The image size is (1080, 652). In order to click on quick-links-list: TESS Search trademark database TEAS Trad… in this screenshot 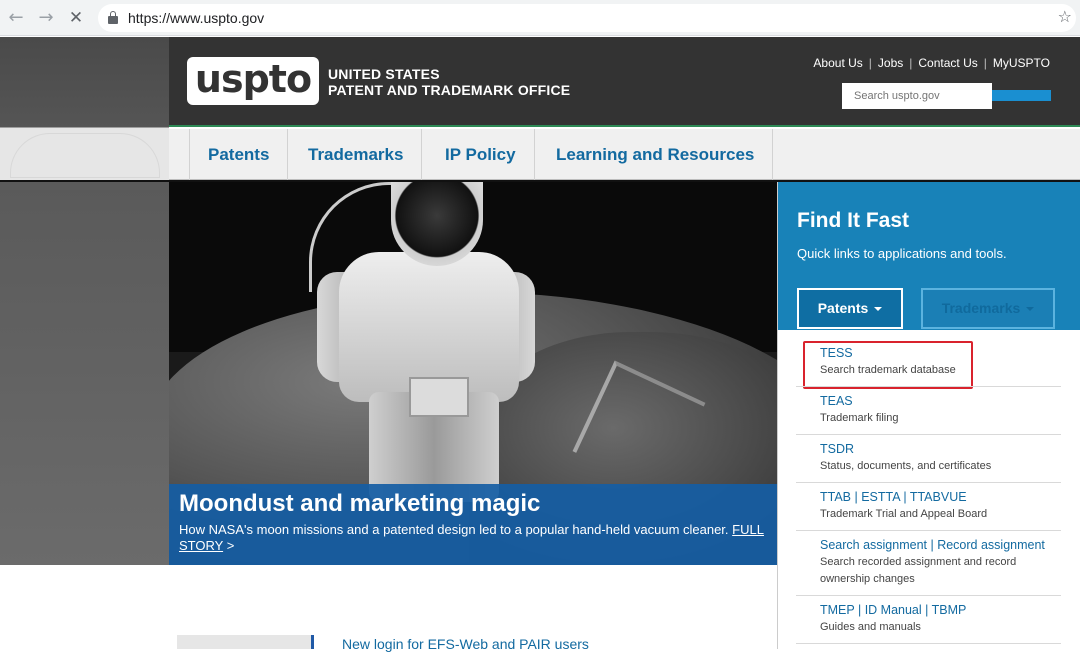, I will do `click(928, 491)`.